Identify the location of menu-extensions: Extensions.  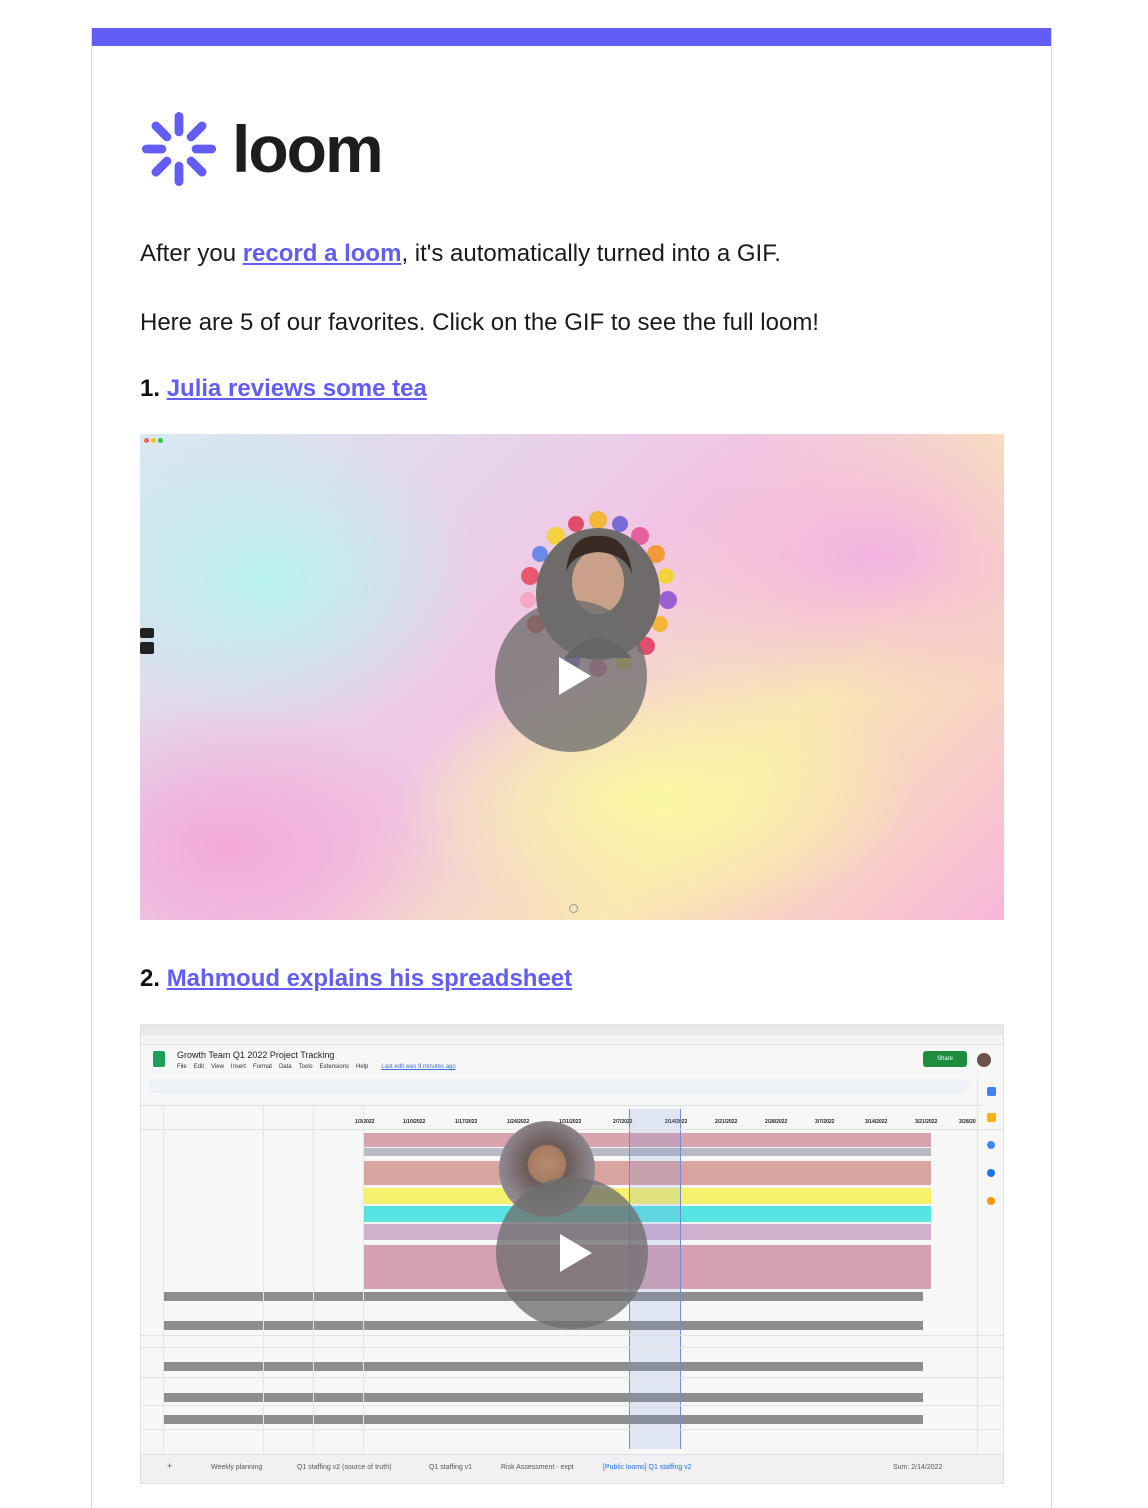
(334, 1067).